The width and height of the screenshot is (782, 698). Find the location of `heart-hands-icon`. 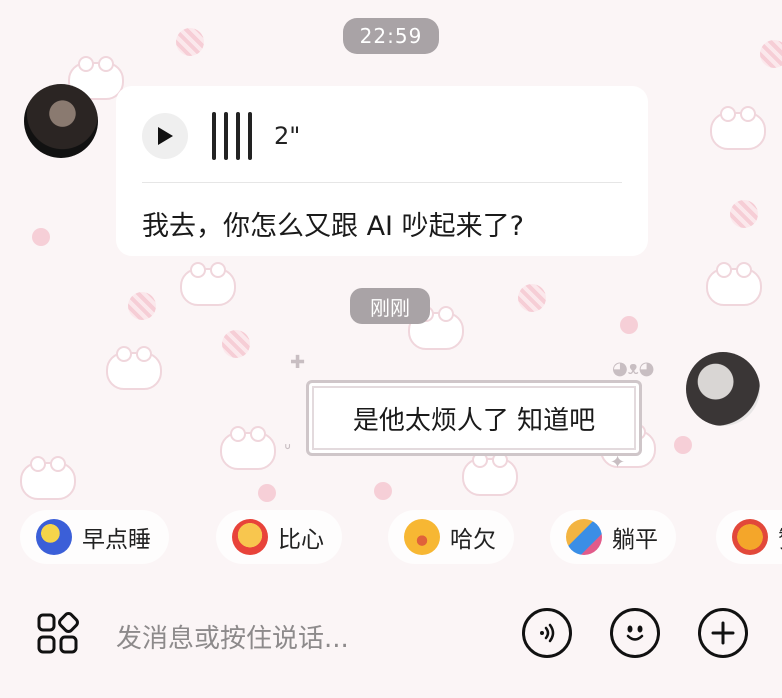

heart-hands-icon is located at coordinates (250, 537).